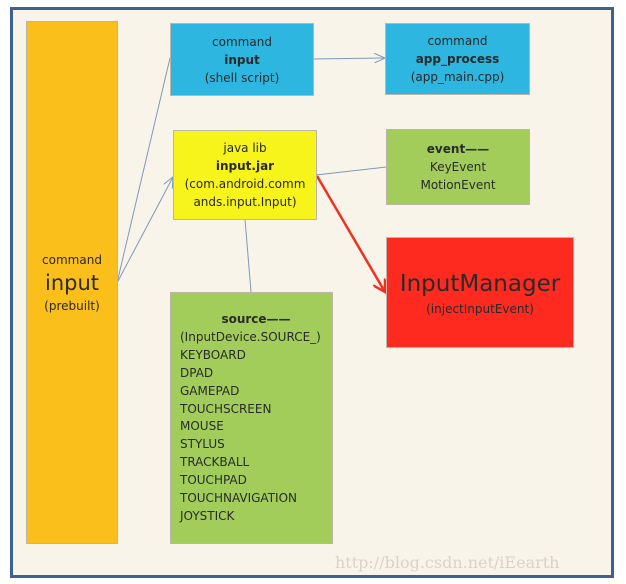 The width and height of the screenshot is (626, 584). Describe the element at coordinates (202, 444) in the screenshot. I see `source-item: STYLUS` at that location.